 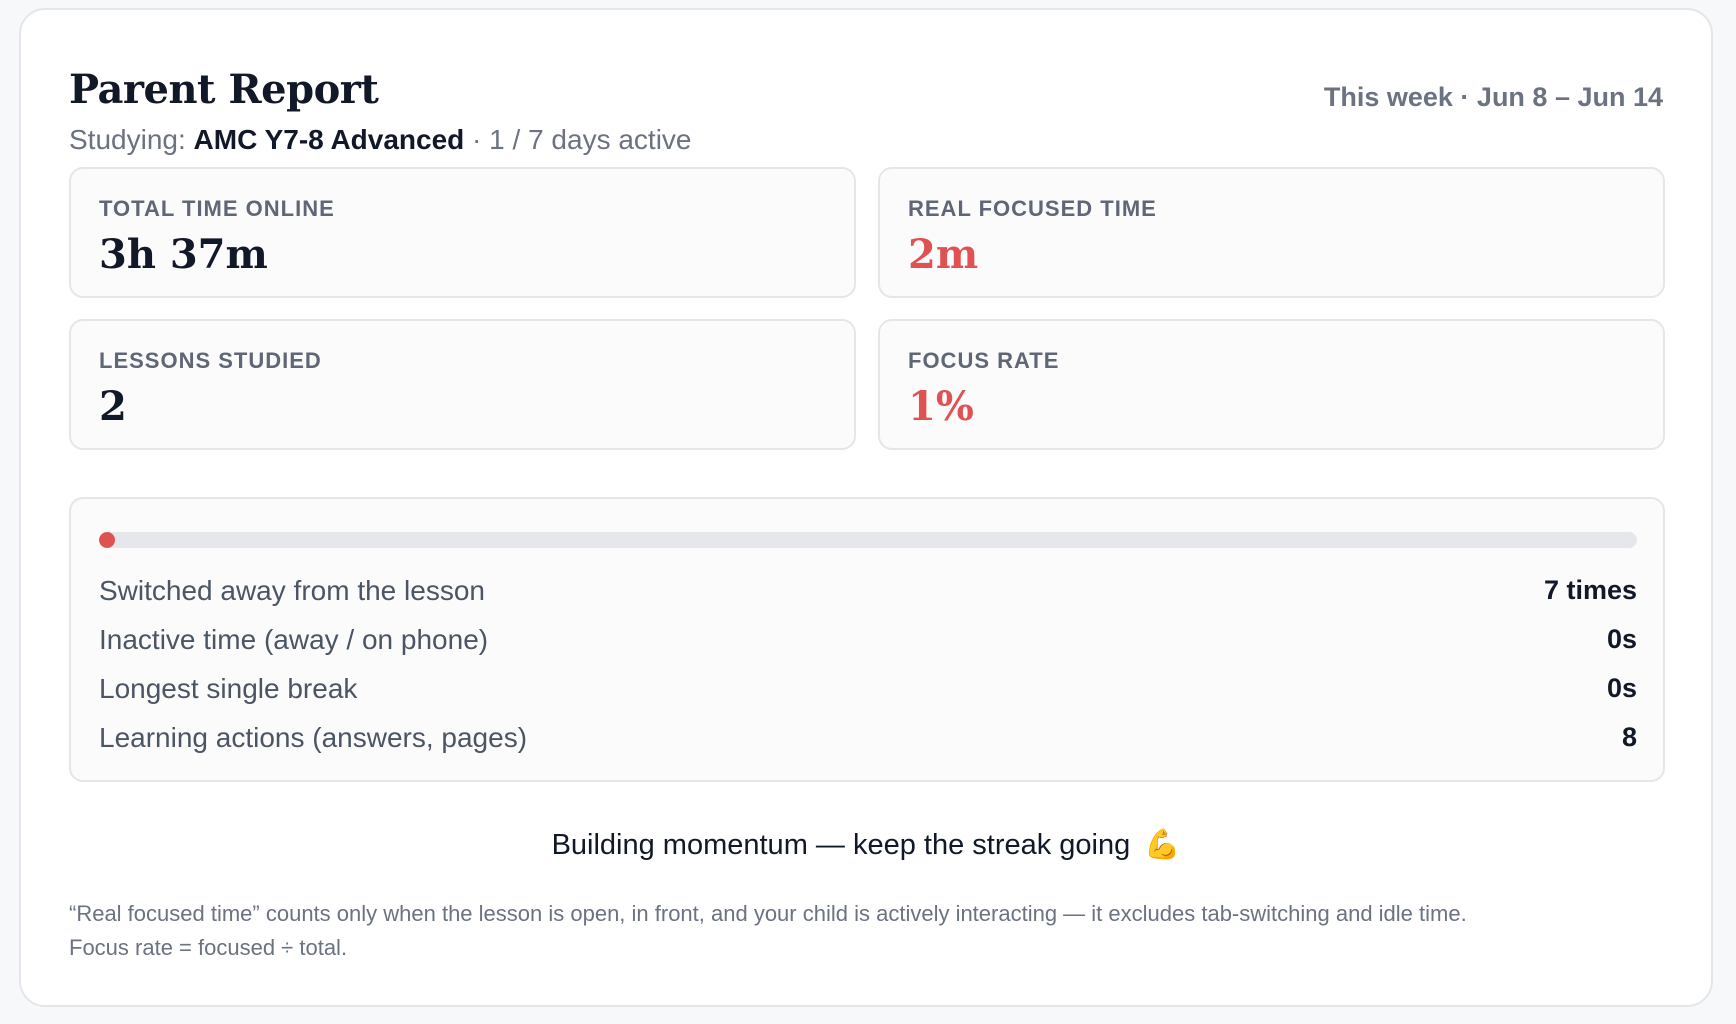 I want to click on studying-prefix: Studying:, so click(x=131, y=139).